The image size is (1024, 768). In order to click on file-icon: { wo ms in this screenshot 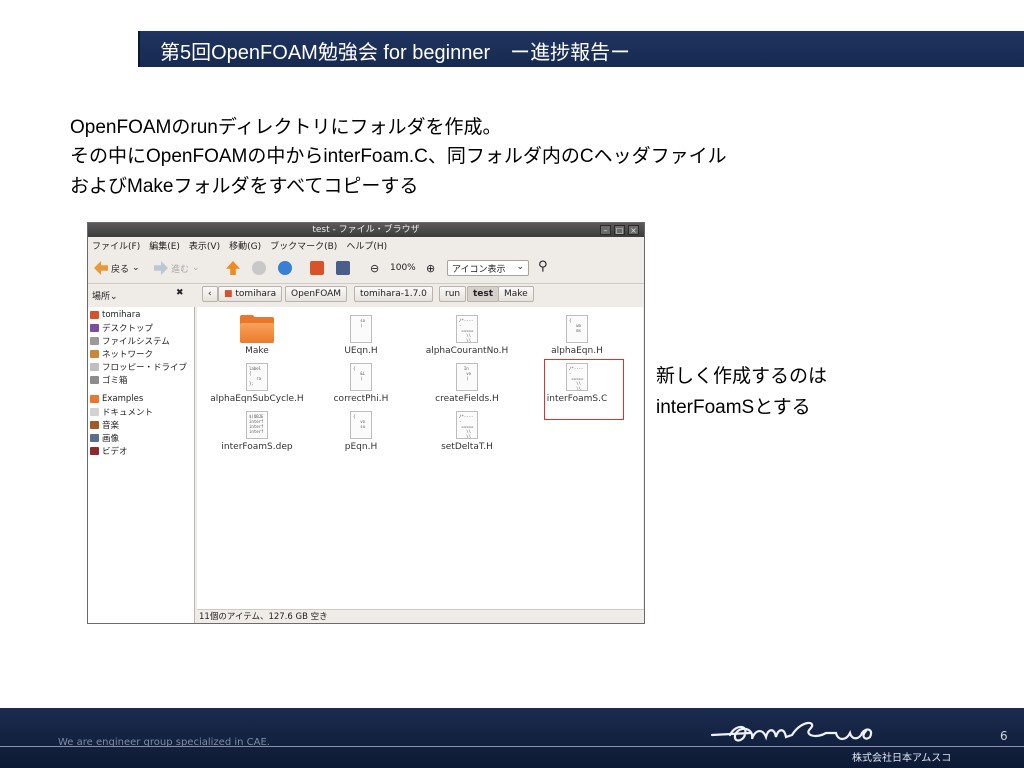, I will do `click(577, 329)`.